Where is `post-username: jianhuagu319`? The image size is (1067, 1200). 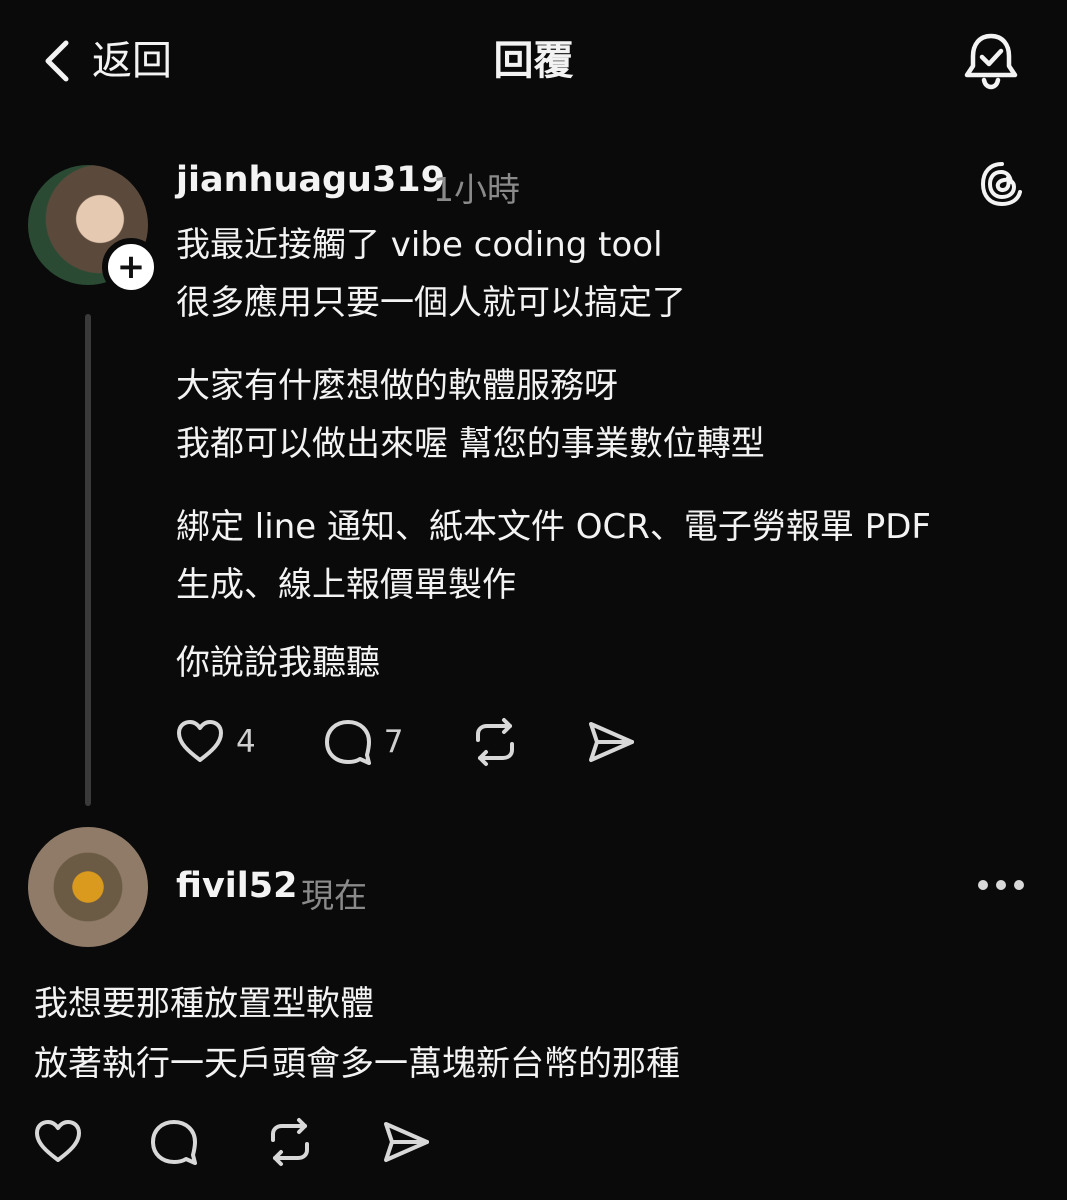 post-username: jianhuagu319 is located at coordinates (310, 180).